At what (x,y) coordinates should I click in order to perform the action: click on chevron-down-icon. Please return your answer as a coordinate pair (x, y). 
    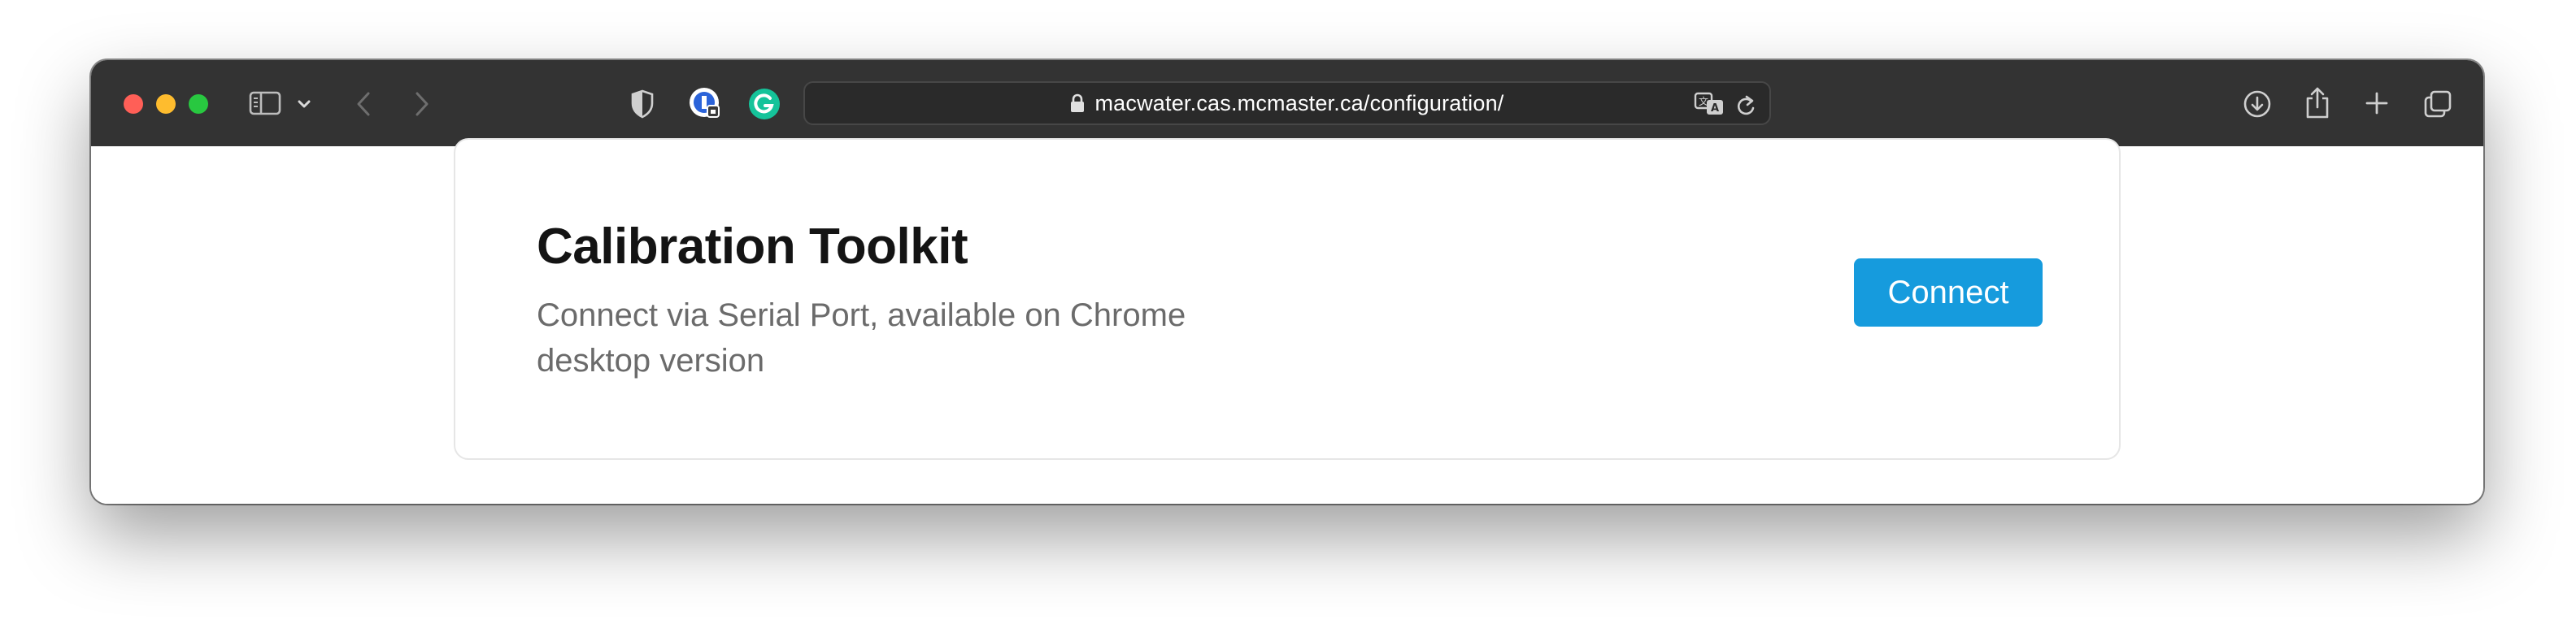
    Looking at the image, I should click on (304, 104).